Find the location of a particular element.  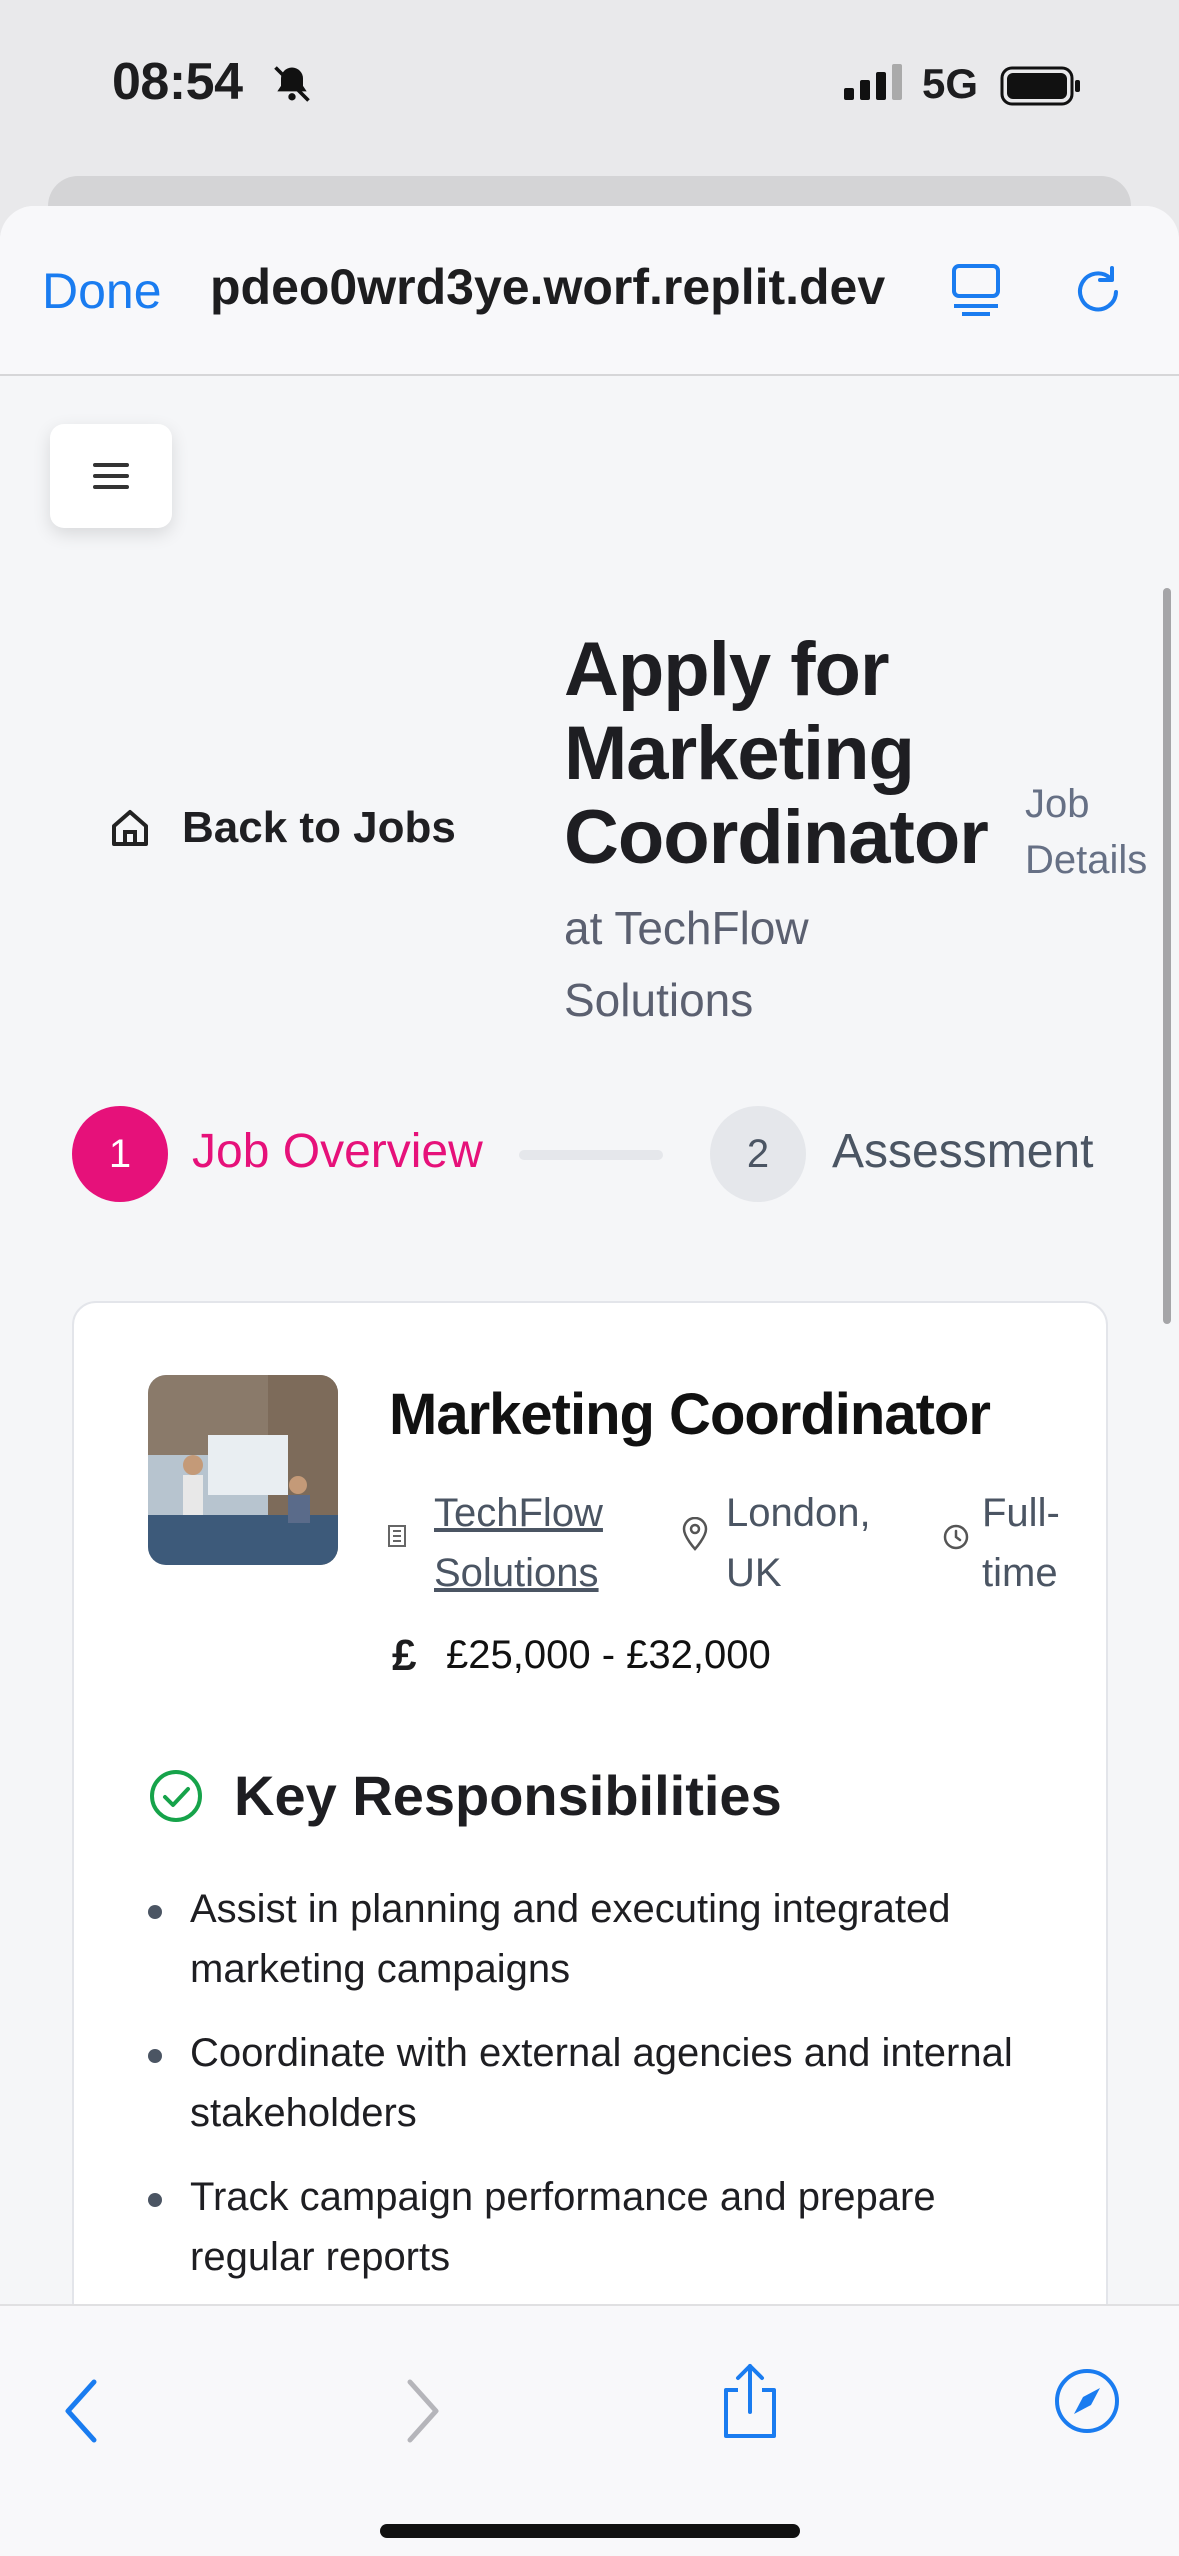

reload-icon is located at coordinates (1098, 290).